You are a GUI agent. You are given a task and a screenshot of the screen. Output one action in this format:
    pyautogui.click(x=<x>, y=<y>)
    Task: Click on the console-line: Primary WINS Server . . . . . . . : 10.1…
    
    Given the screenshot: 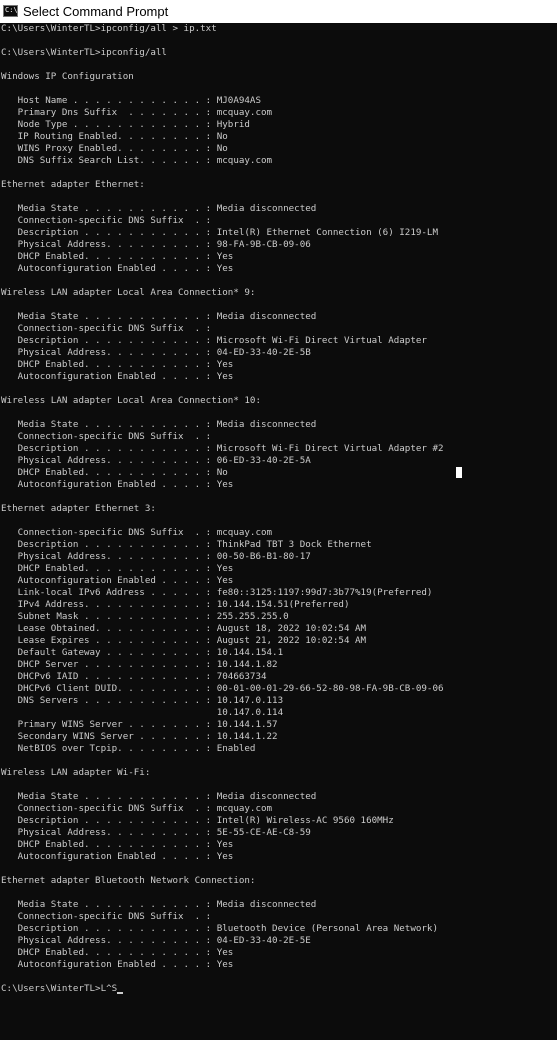 What is the action you would take?
    pyautogui.click(x=139, y=724)
    